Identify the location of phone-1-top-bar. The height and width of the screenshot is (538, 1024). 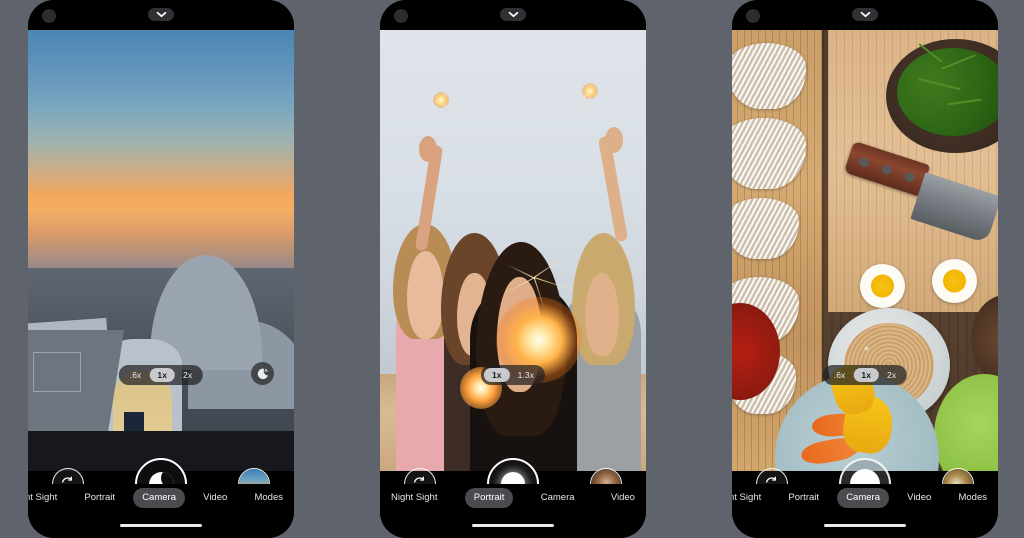
(161, 15).